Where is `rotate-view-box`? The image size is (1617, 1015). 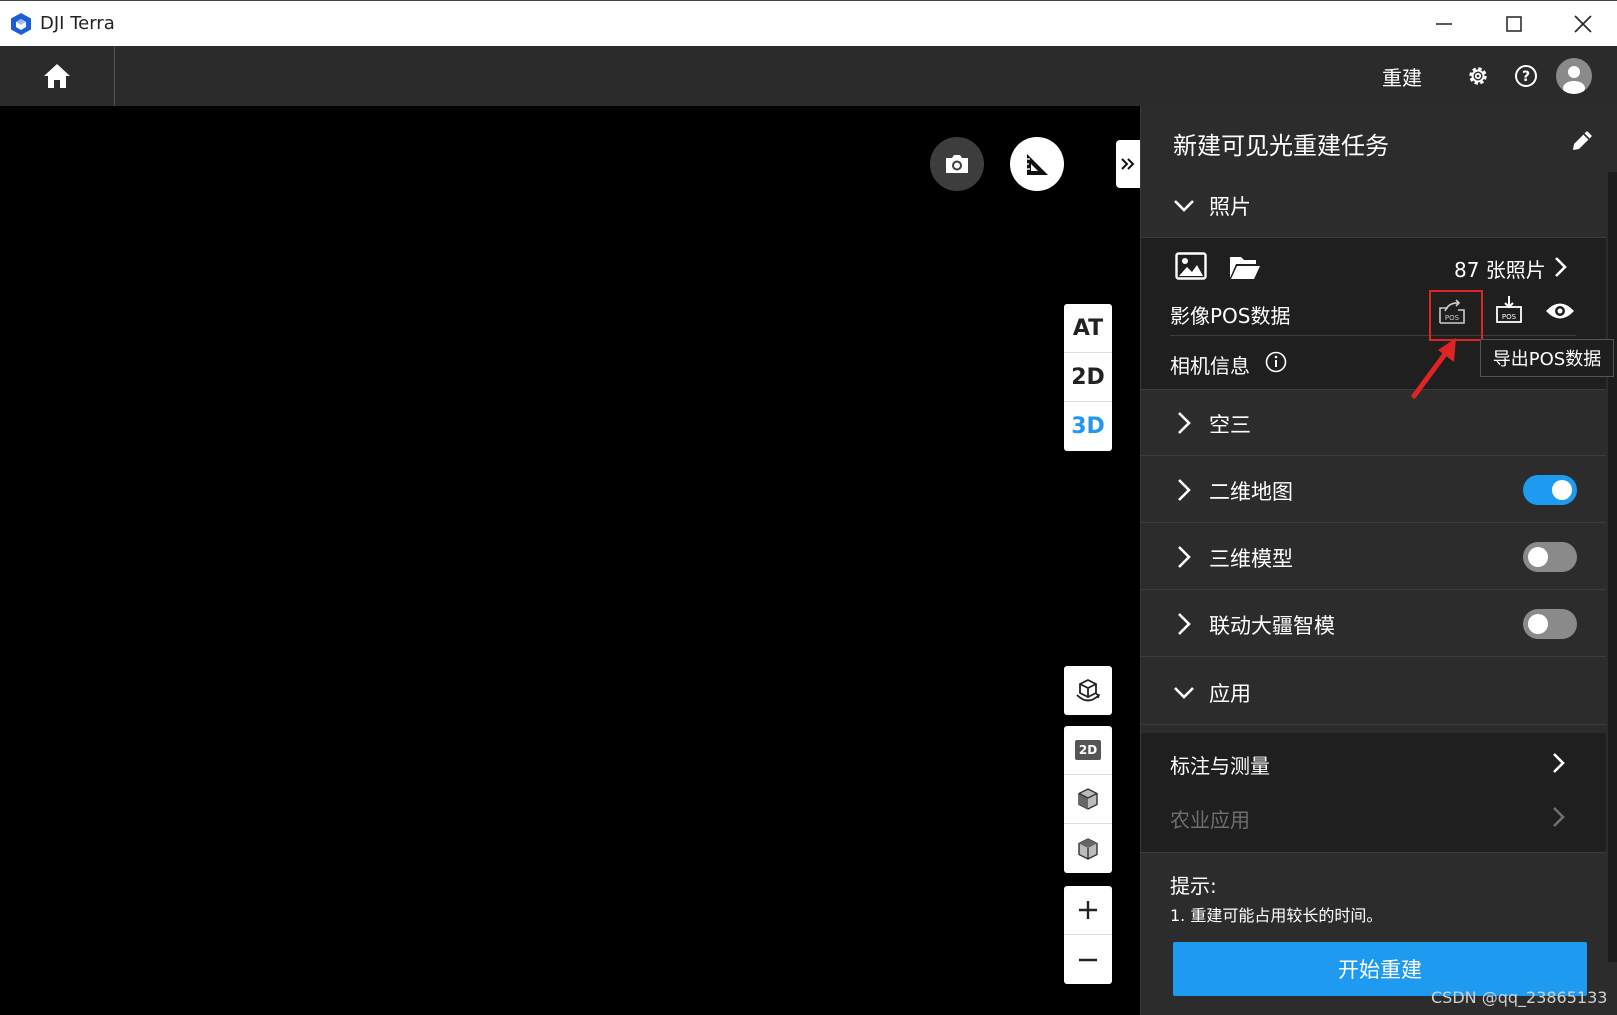
rotate-view-box is located at coordinates (1088, 690).